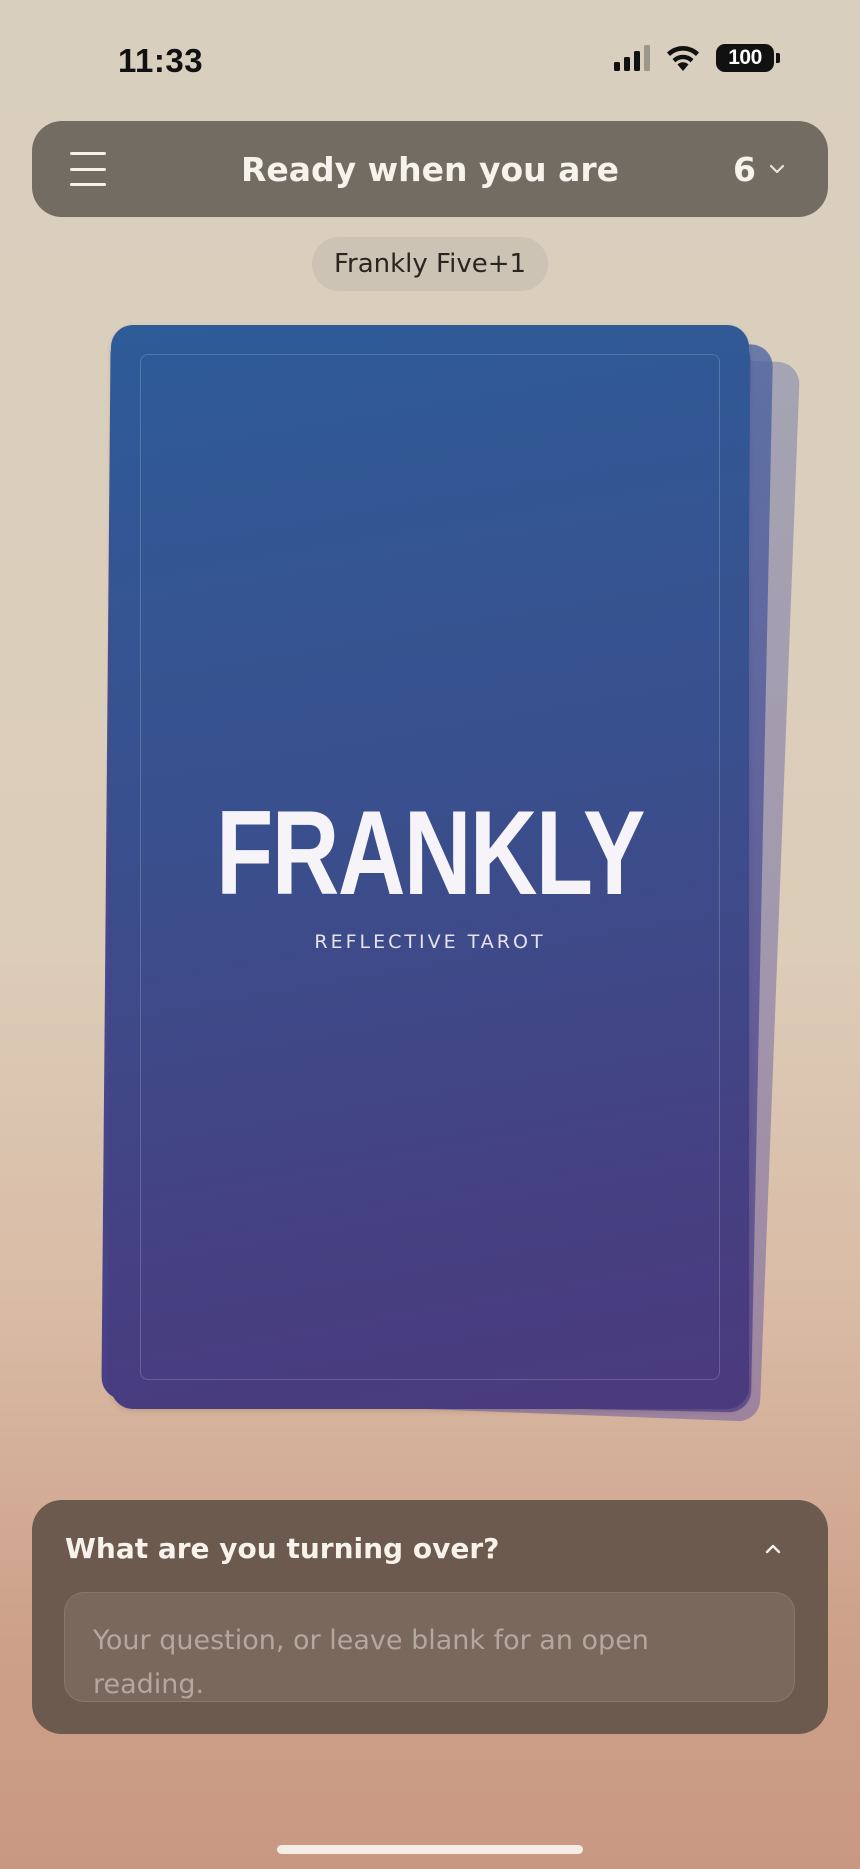 The image size is (860, 1869). I want to click on question-input, so click(429, 1647).